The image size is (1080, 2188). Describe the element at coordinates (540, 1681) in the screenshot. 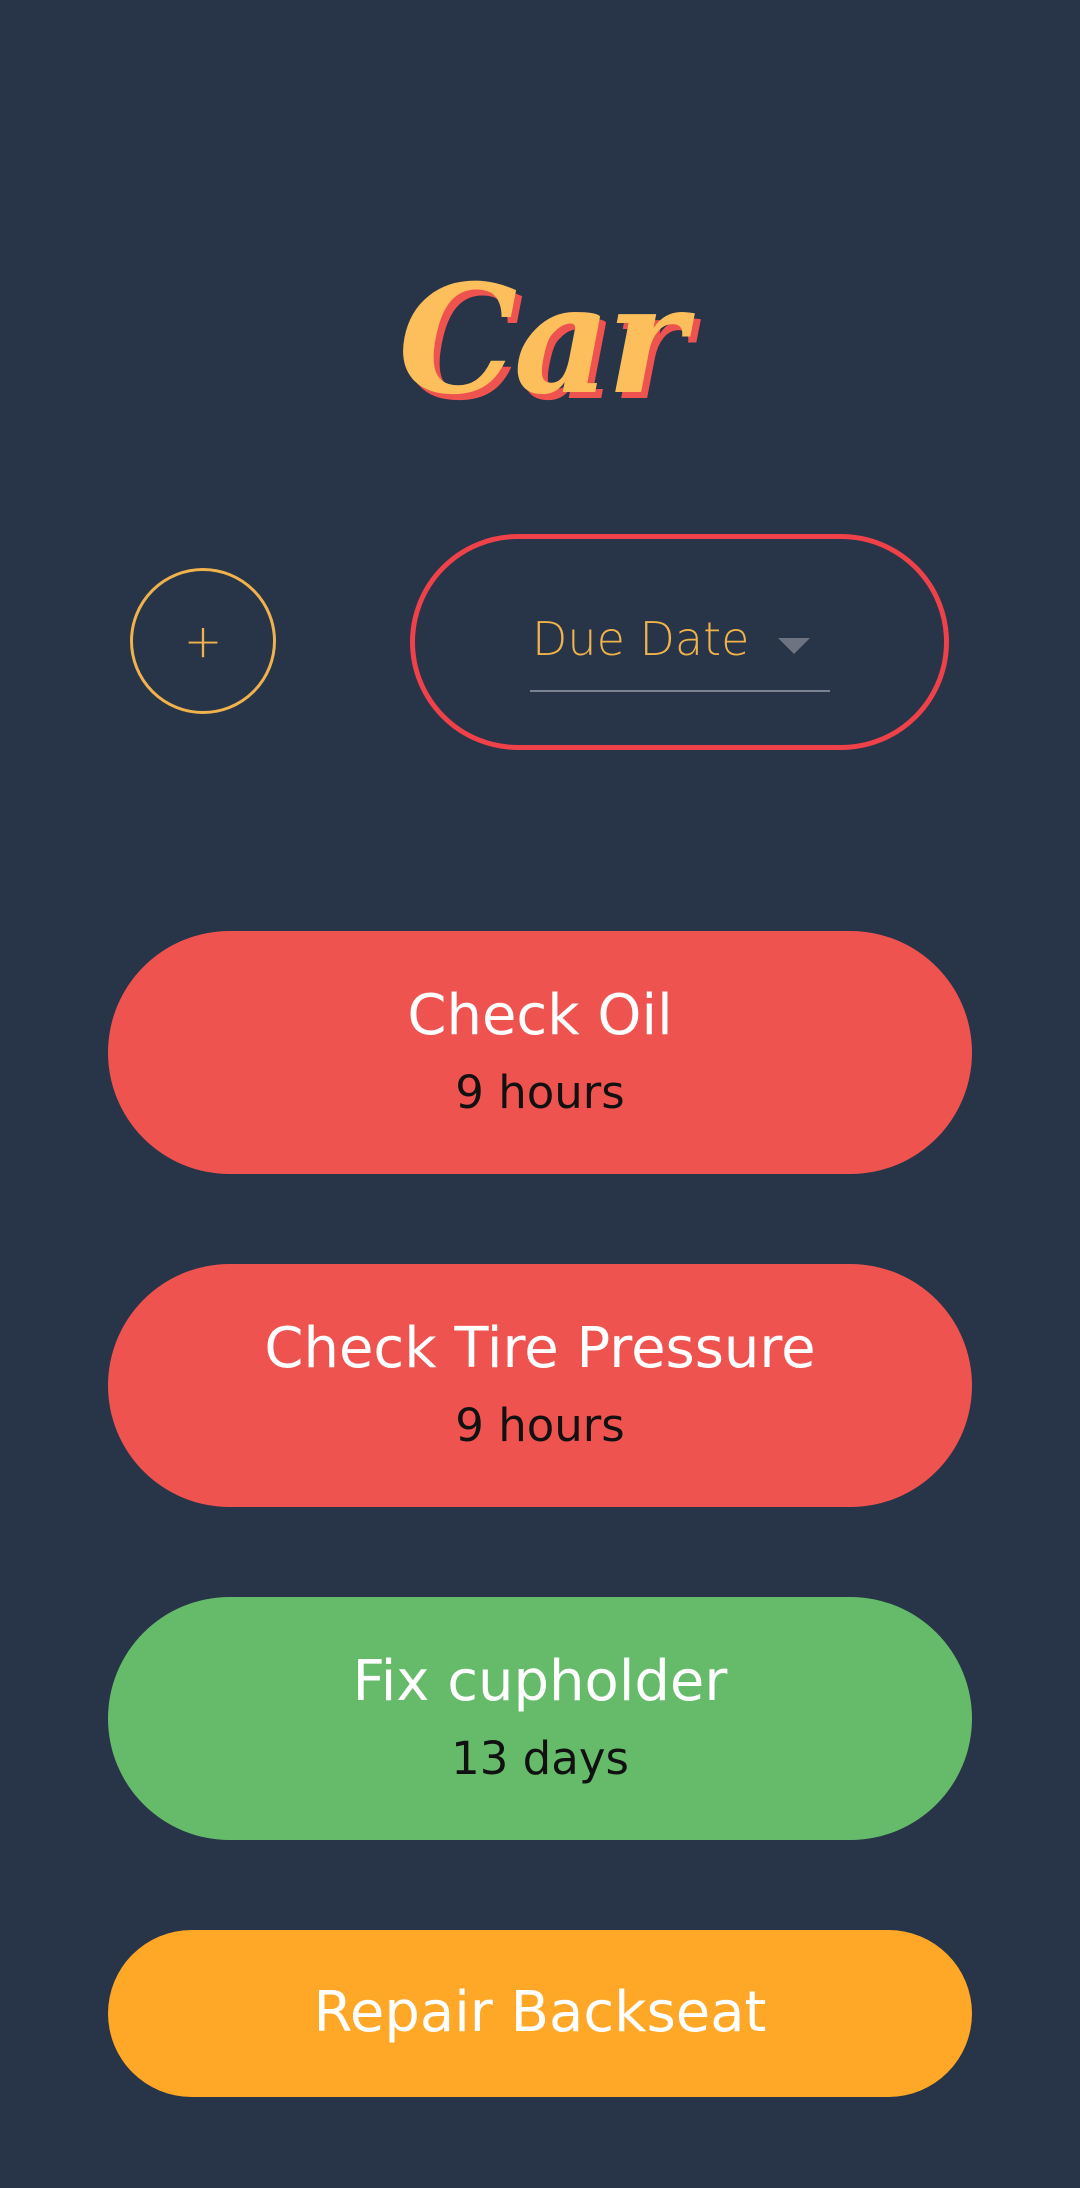

I see `task-title: Fix cupholder` at that location.